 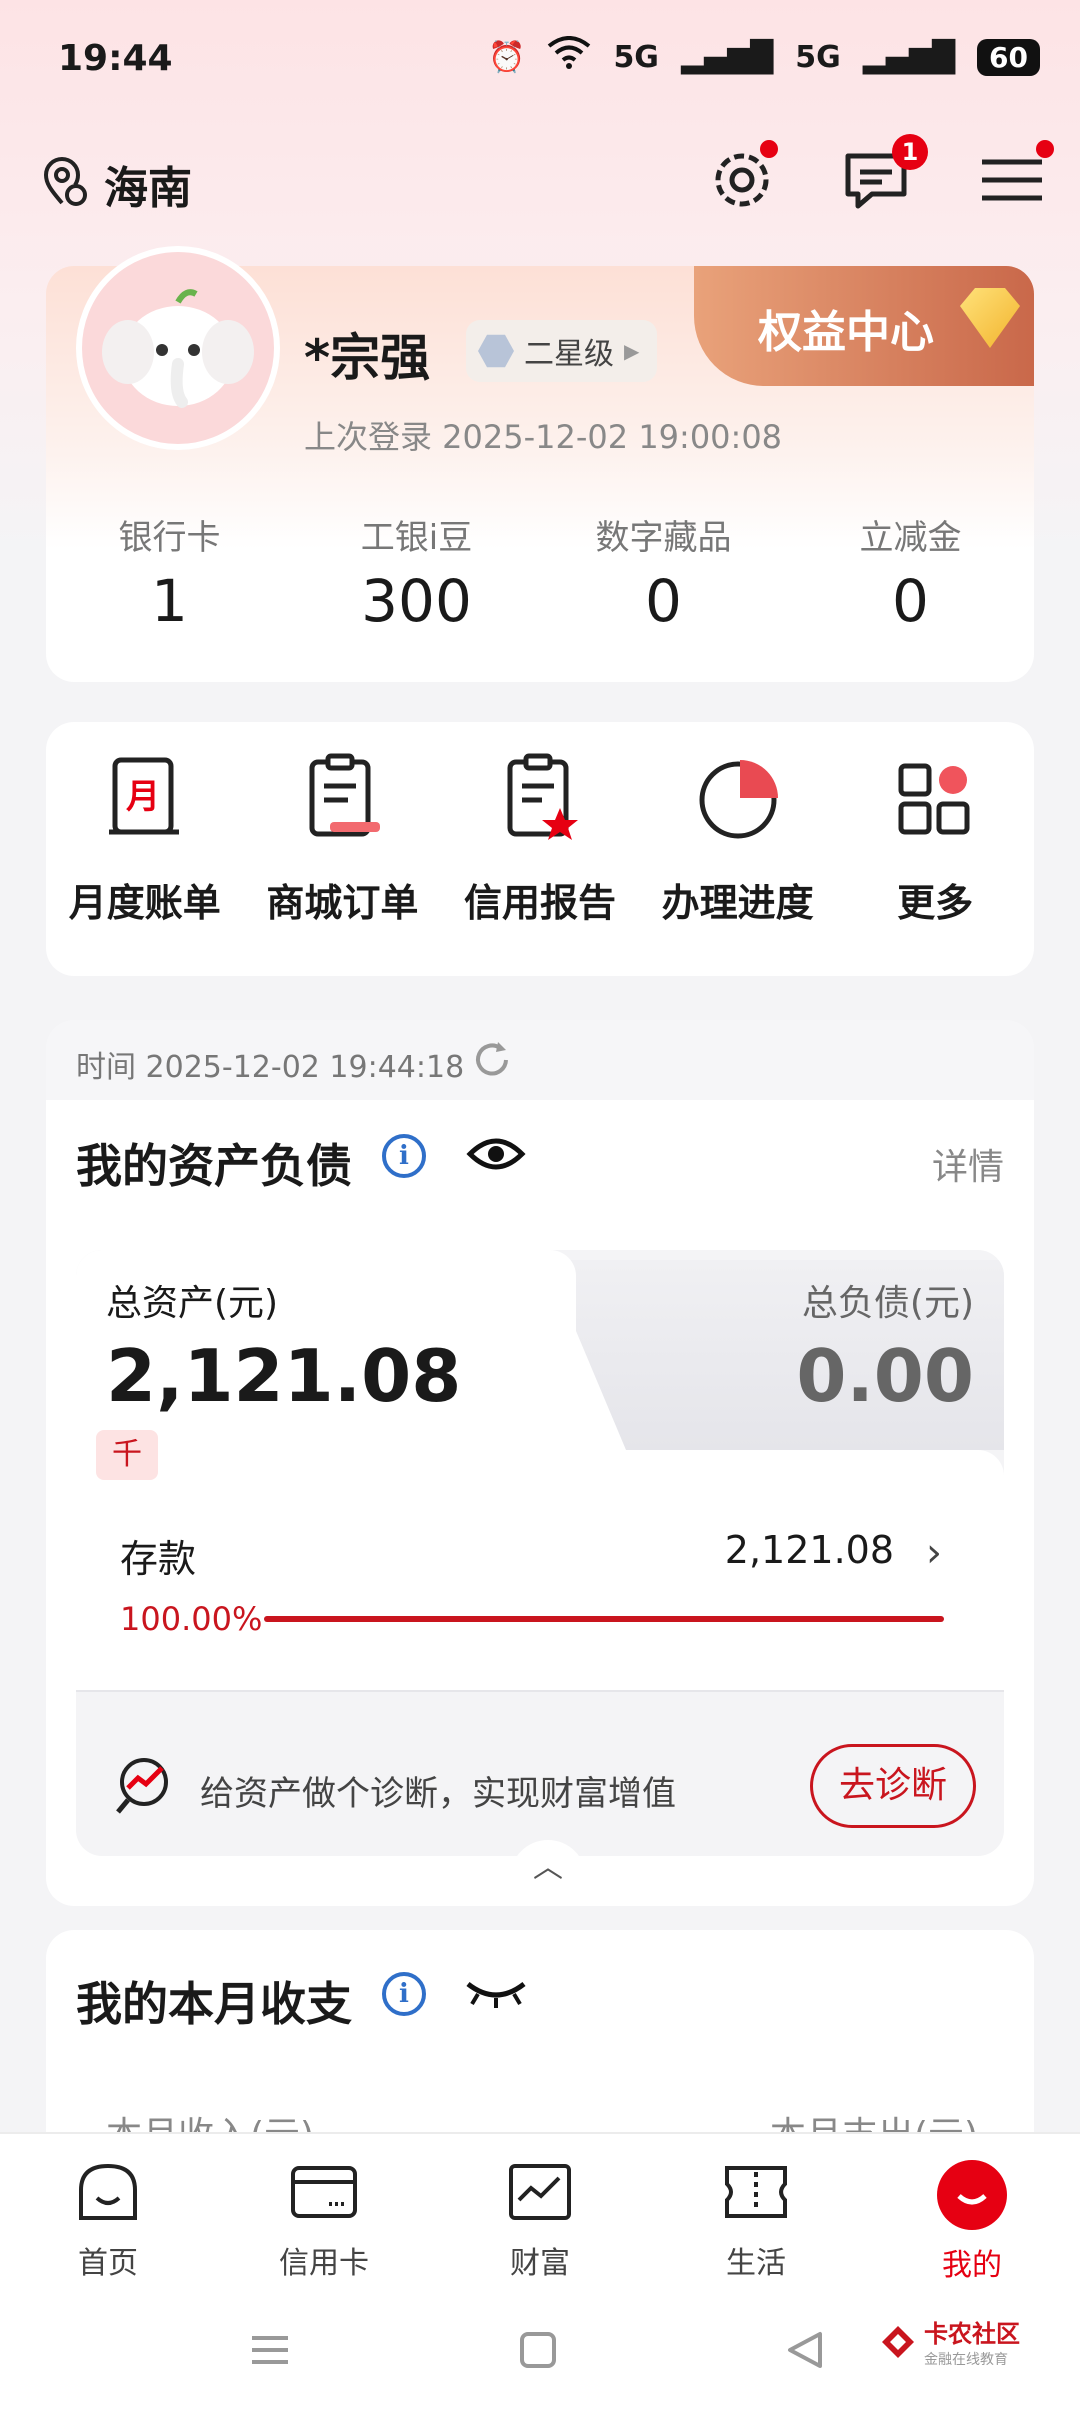 What do you see at coordinates (496, 1156) in the screenshot?
I see `eye-visible-icon` at bounding box center [496, 1156].